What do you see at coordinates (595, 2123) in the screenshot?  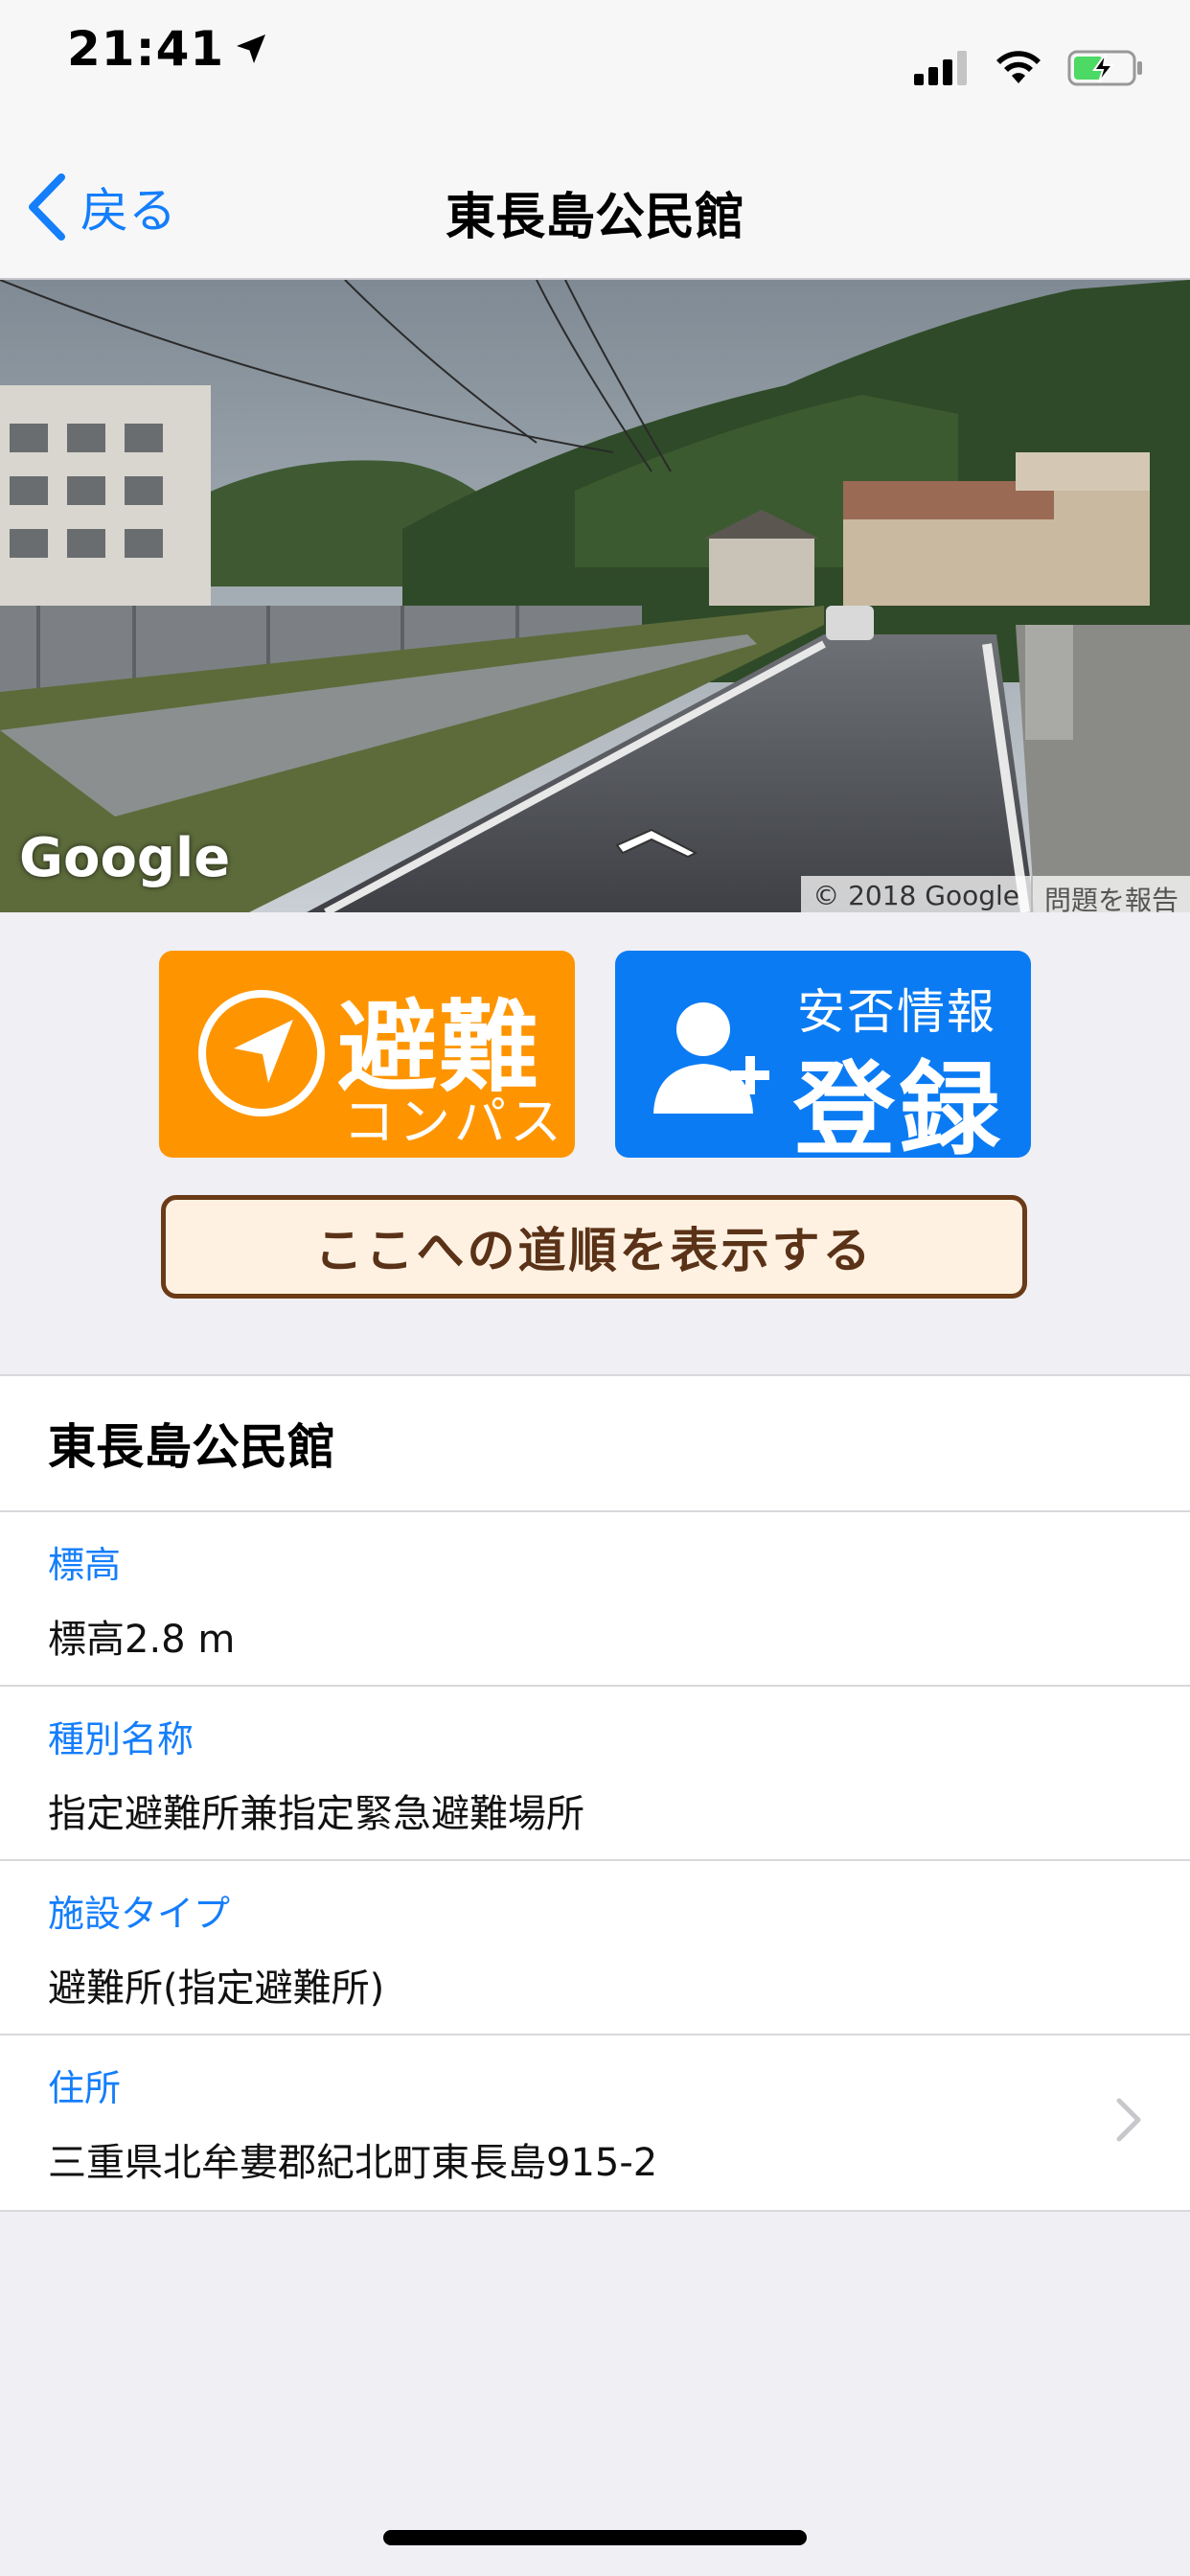 I see `list-item-address: 住所 三重県北牟婁郡紀北町東長島915-2` at bounding box center [595, 2123].